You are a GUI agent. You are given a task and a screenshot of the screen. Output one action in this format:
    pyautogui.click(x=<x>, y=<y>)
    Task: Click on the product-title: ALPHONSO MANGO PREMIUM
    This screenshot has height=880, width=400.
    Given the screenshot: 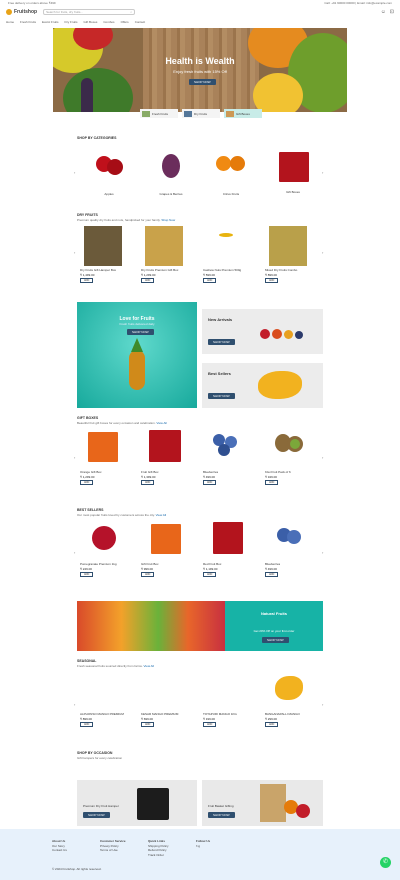 What is the action you would take?
    pyautogui.click(x=103, y=714)
    